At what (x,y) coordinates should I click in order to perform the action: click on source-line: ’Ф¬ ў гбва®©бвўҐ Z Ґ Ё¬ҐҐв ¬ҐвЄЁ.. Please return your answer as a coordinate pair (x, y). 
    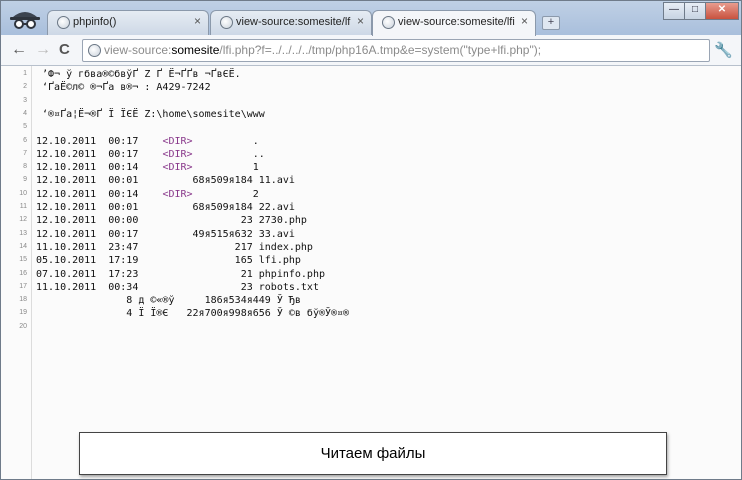
    Looking at the image, I should click on (138, 74).